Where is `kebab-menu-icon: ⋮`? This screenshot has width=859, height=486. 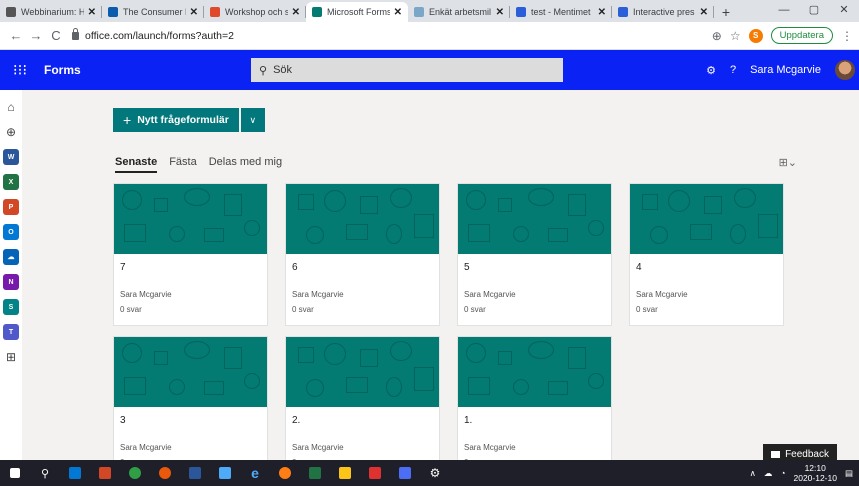
kebab-menu-icon: ⋮ is located at coordinates (847, 36).